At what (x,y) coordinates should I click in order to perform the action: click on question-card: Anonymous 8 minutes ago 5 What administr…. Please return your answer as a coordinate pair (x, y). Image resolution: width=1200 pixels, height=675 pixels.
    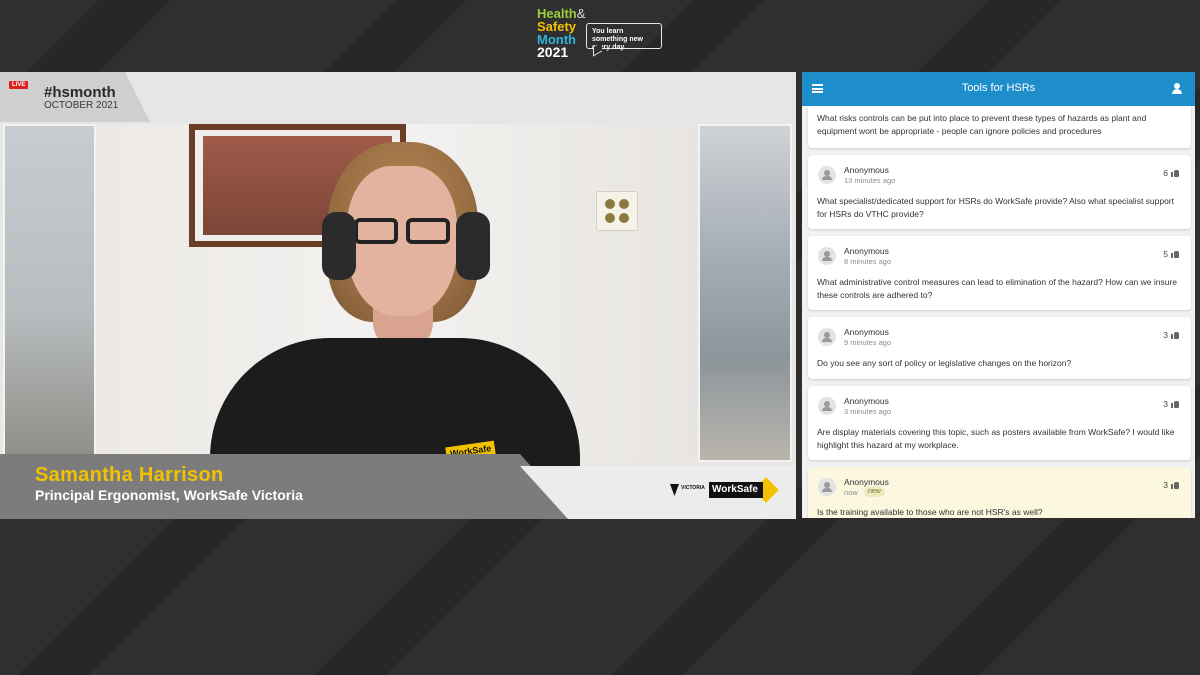
    Looking at the image, I should click on (999, 273).